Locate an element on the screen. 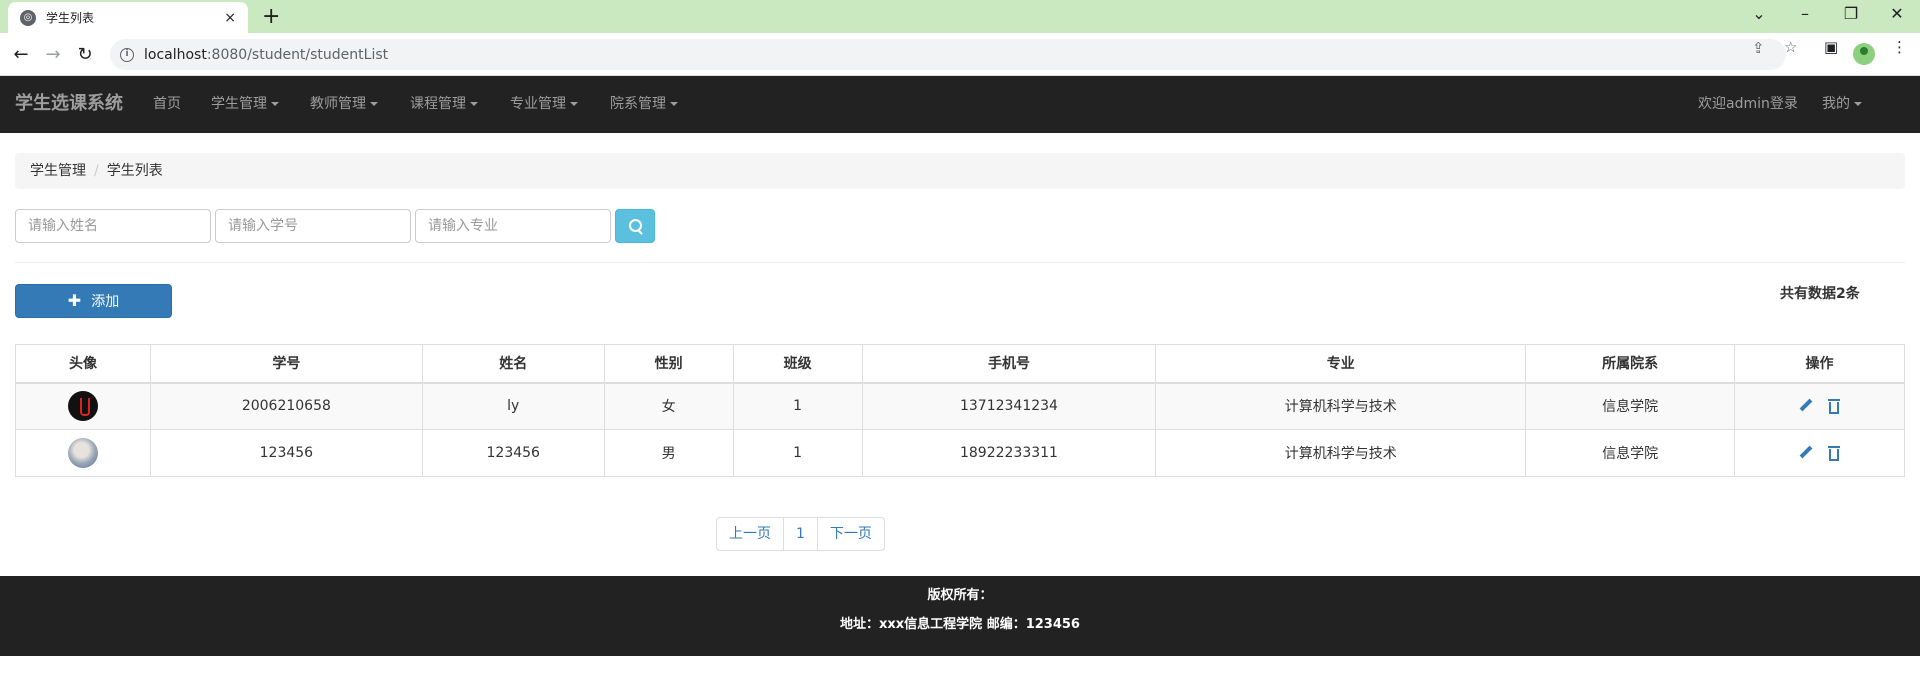 Image resolution: width=1920 pixels, height=699 pixels. brand-title: 学生选课系统 is located at coordinates (69, 104).